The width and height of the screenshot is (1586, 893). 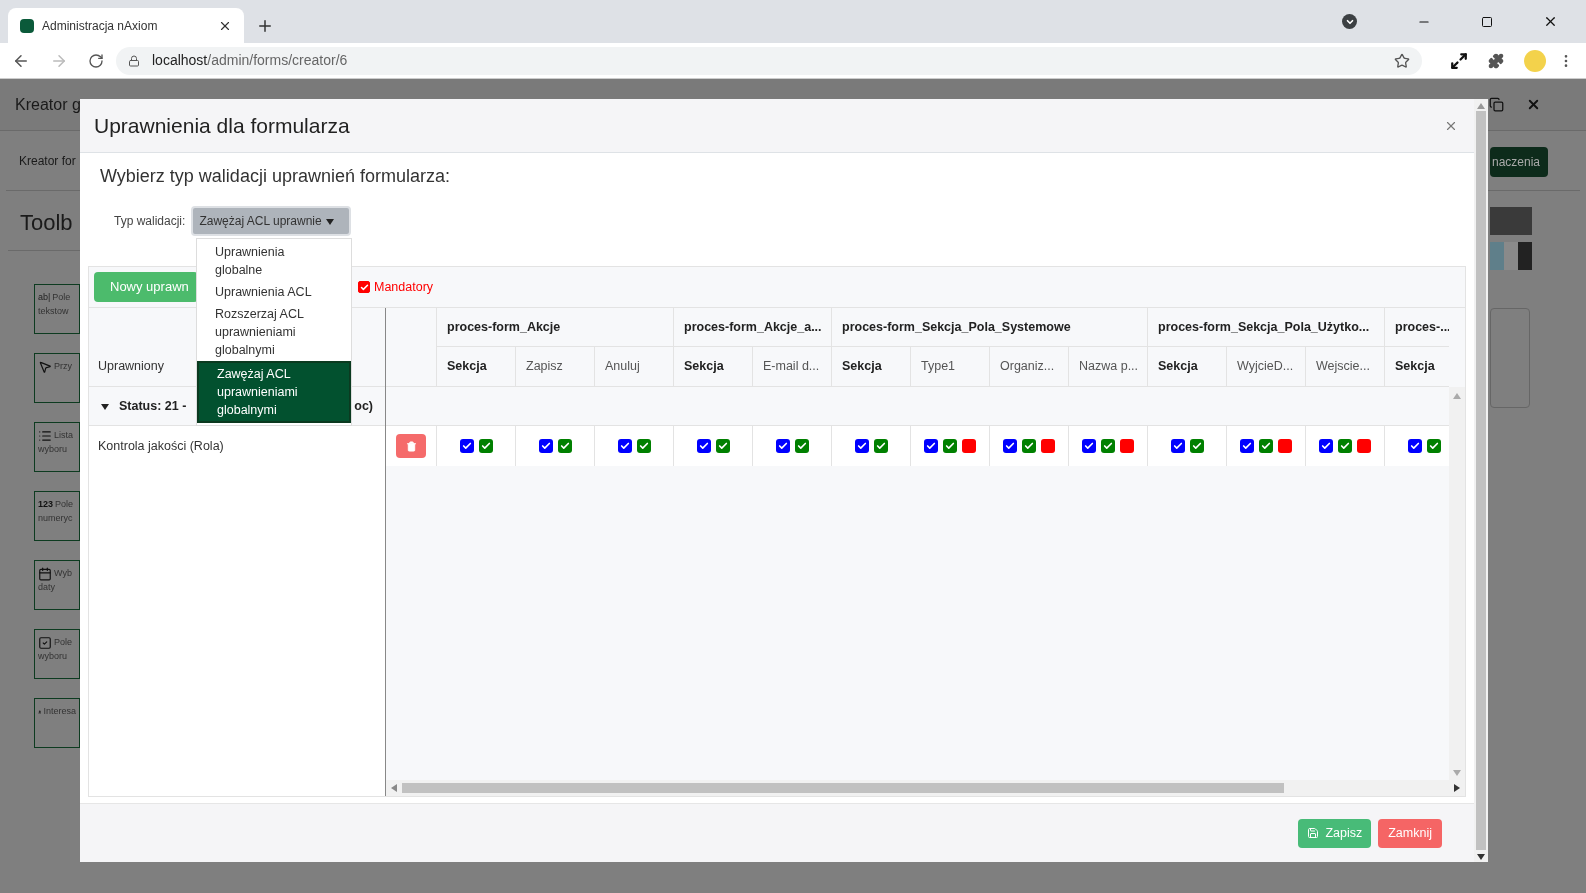 I want to click on number-icon: 123, so click(x=46, y=505).